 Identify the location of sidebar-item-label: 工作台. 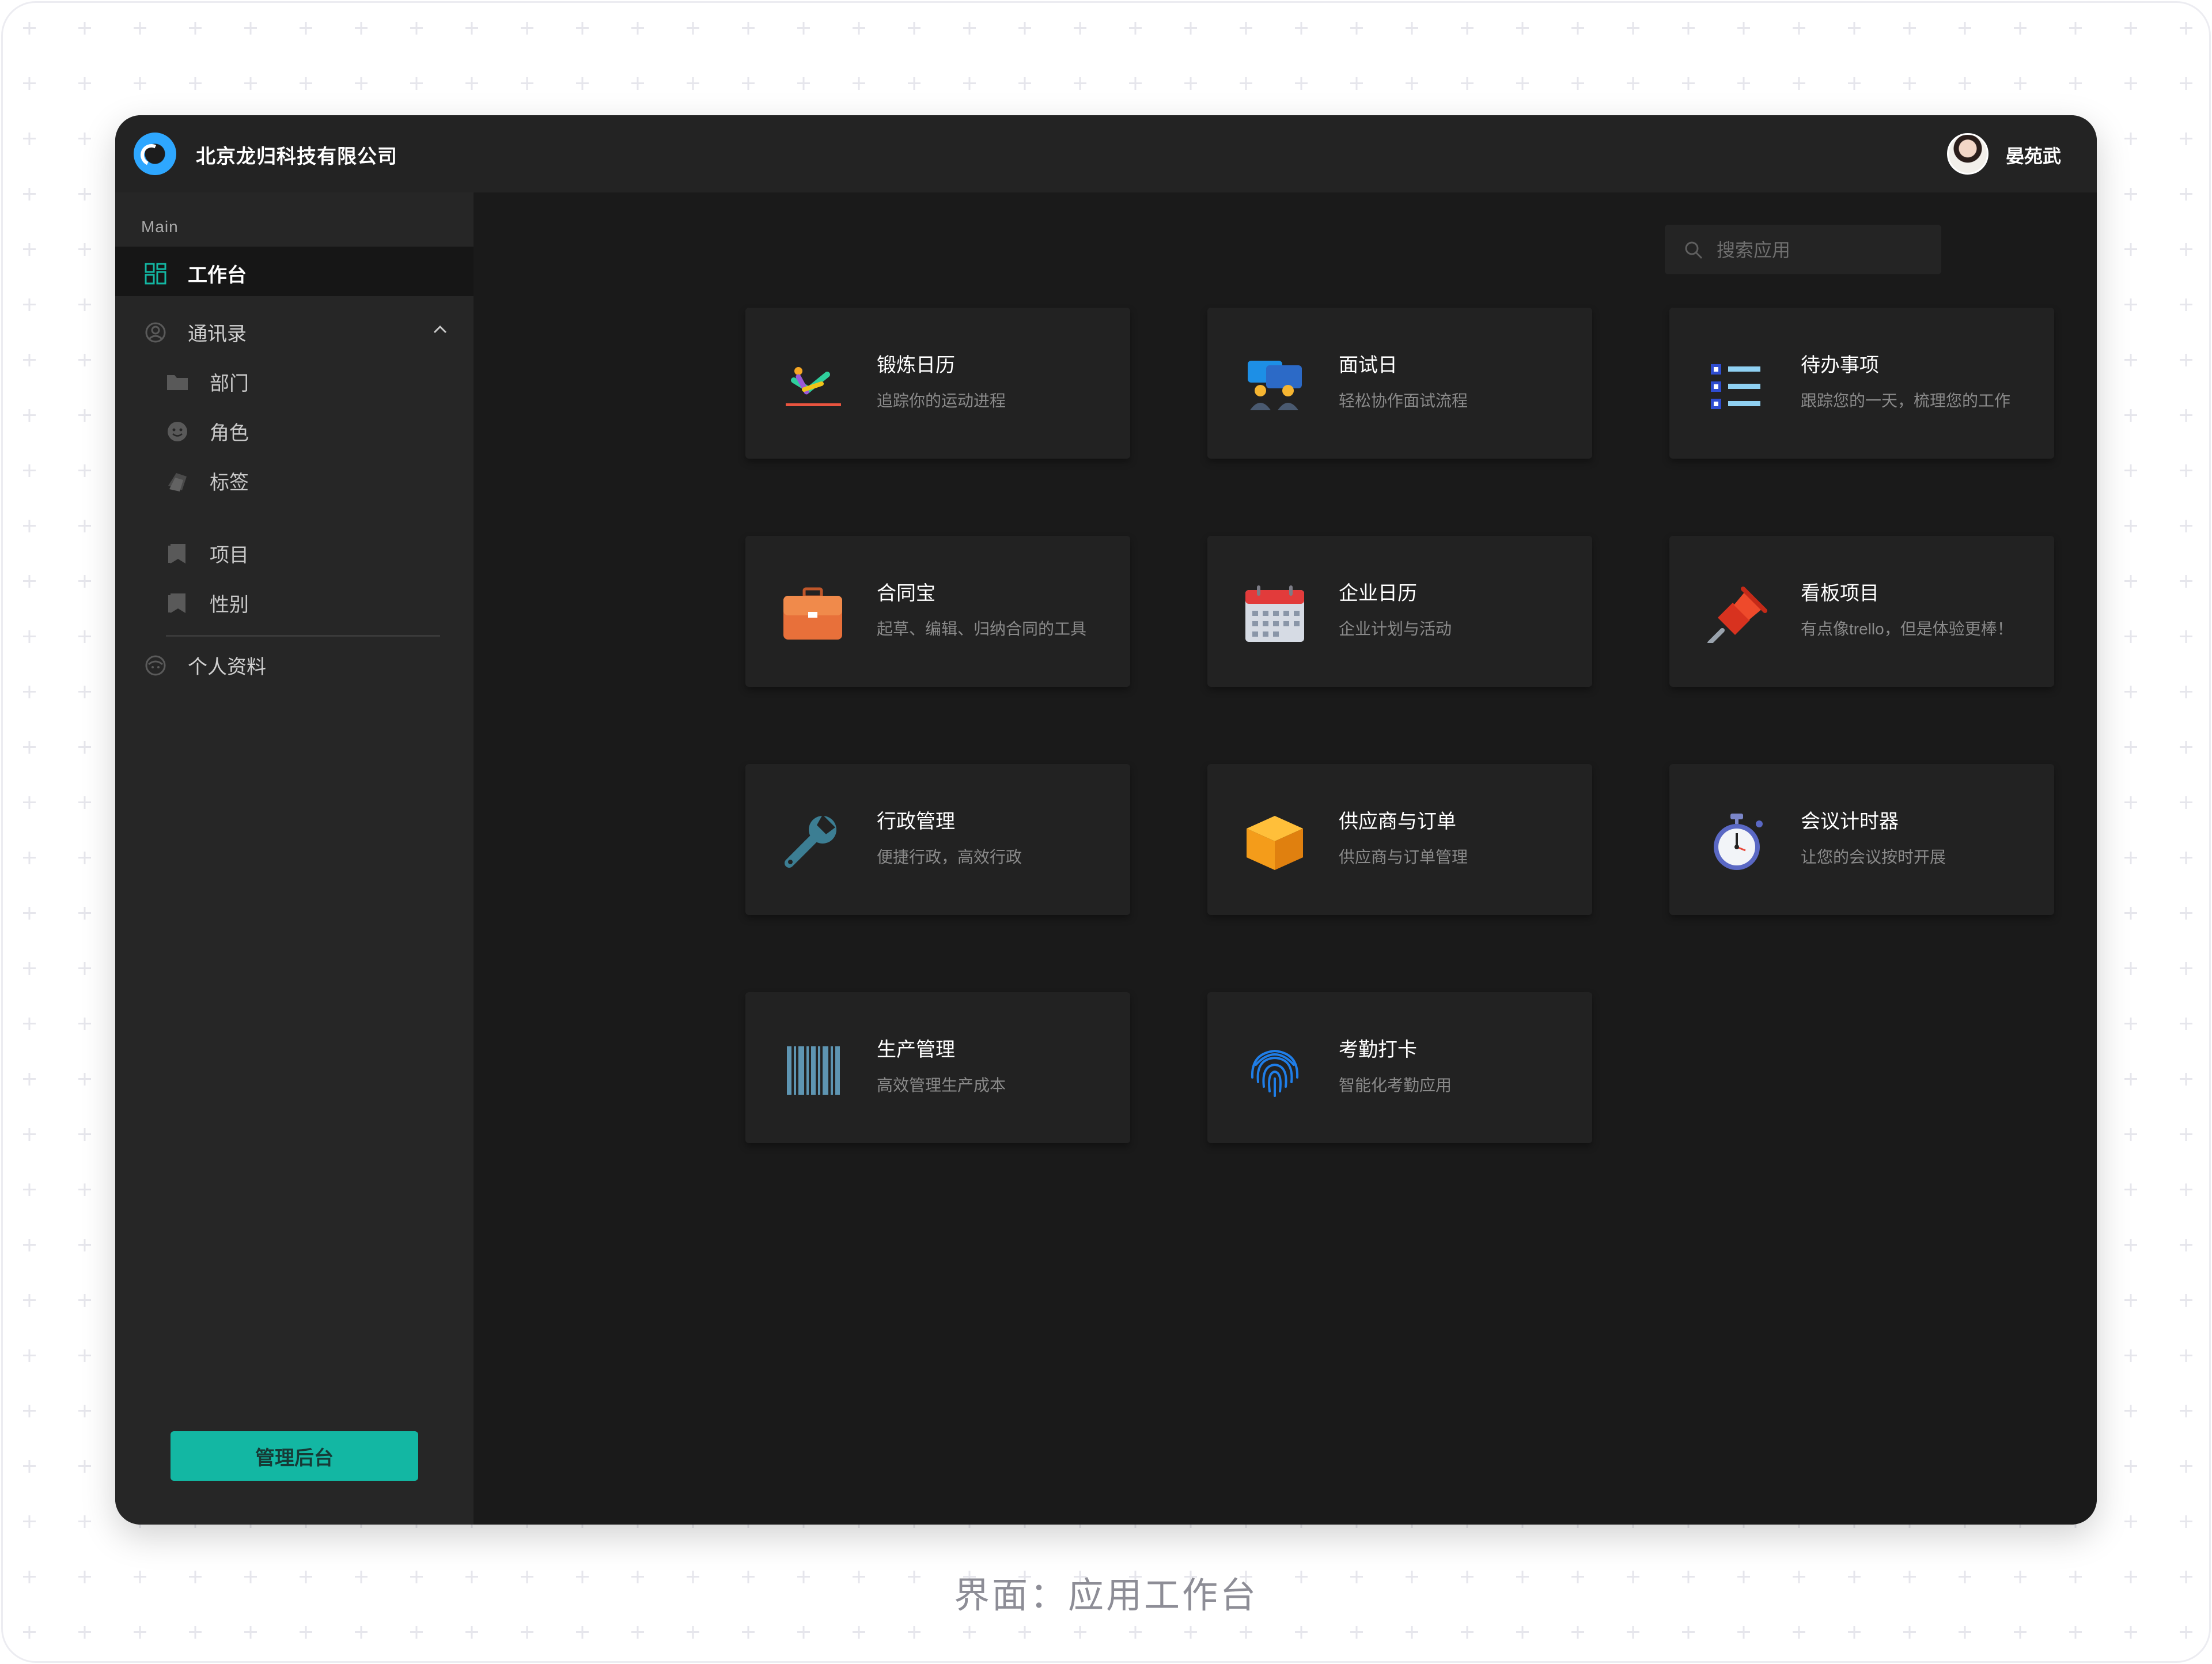
(217, 275).